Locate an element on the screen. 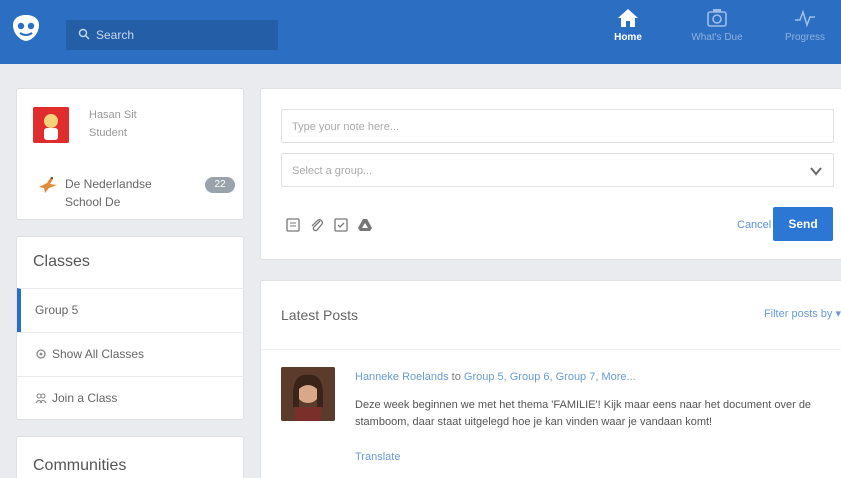 The image size is (841, 478). class-item-label: Group 5 is located at coordinates (57, 310).